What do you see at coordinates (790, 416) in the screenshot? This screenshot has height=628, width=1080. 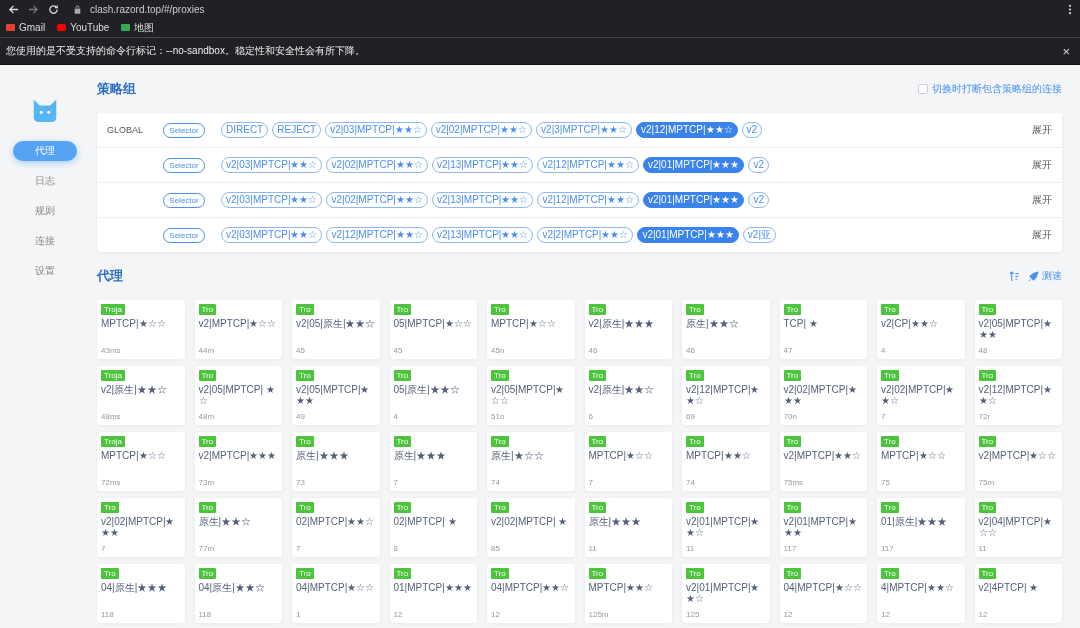 I see `delay-text: 70n` at bounding box center [790, 416].